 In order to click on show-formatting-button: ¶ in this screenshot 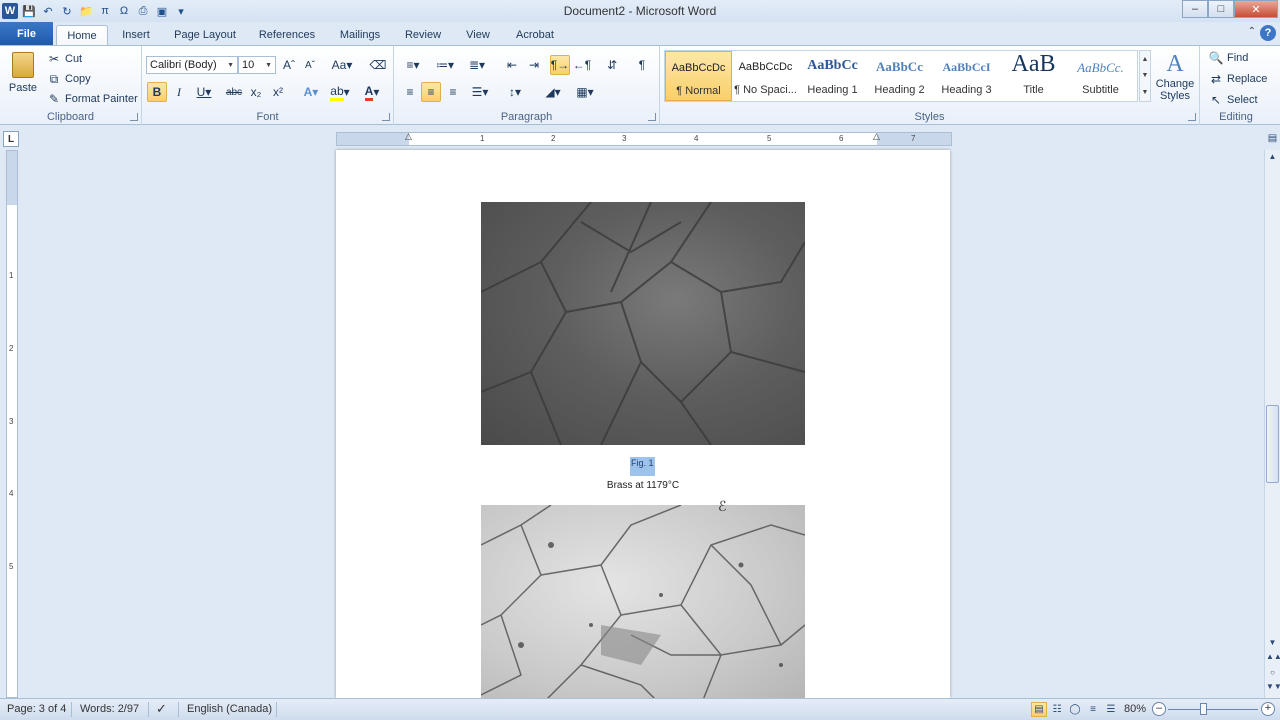, I will do `click(642, 65)`.